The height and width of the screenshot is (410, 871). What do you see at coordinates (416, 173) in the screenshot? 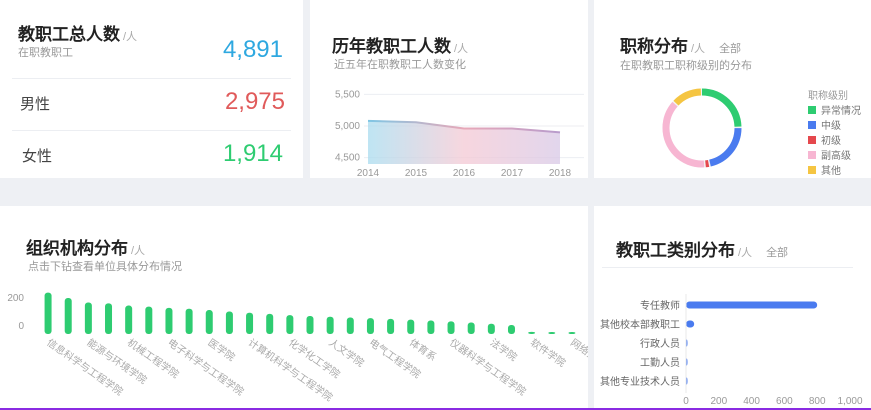
I see `x-tick-label: 2015` at bounding box center [416, 173].